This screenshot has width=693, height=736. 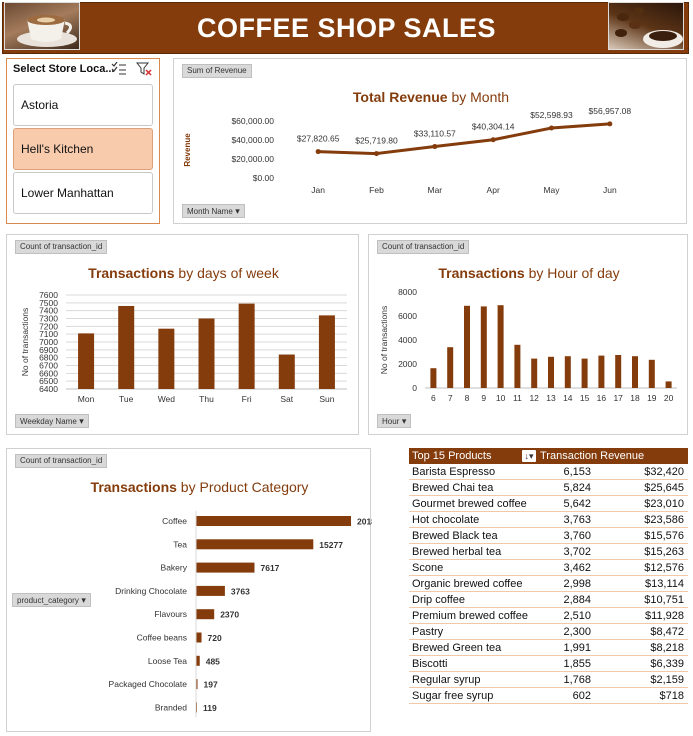 I want to click on transaction-revenue-cell: $32,420, so click(x=664, y=472).